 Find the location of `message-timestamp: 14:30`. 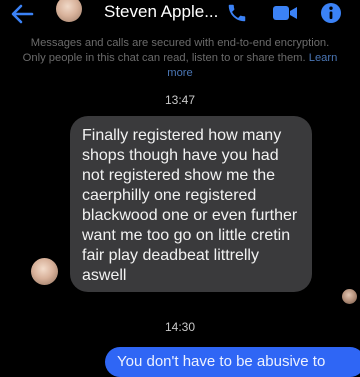

message-timestamp: 14:30 is located at coordinates (180, 327).